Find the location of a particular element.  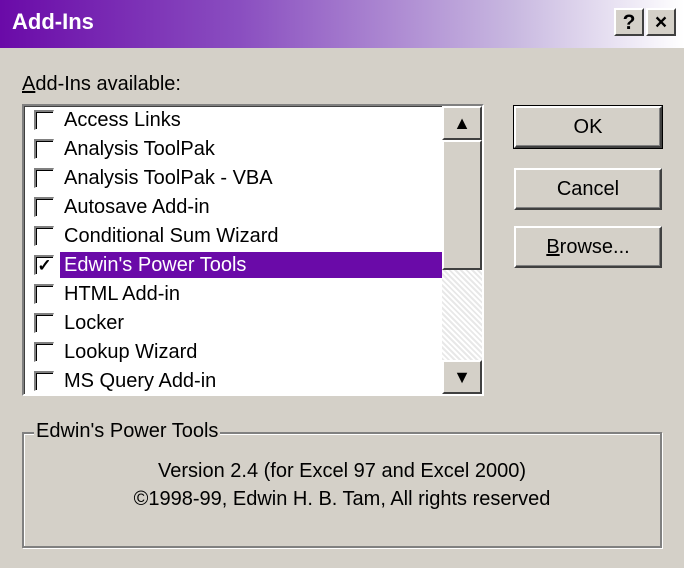

list-item-lookup-wizard: Lookup Wizard is located at coordinates (233, 352).